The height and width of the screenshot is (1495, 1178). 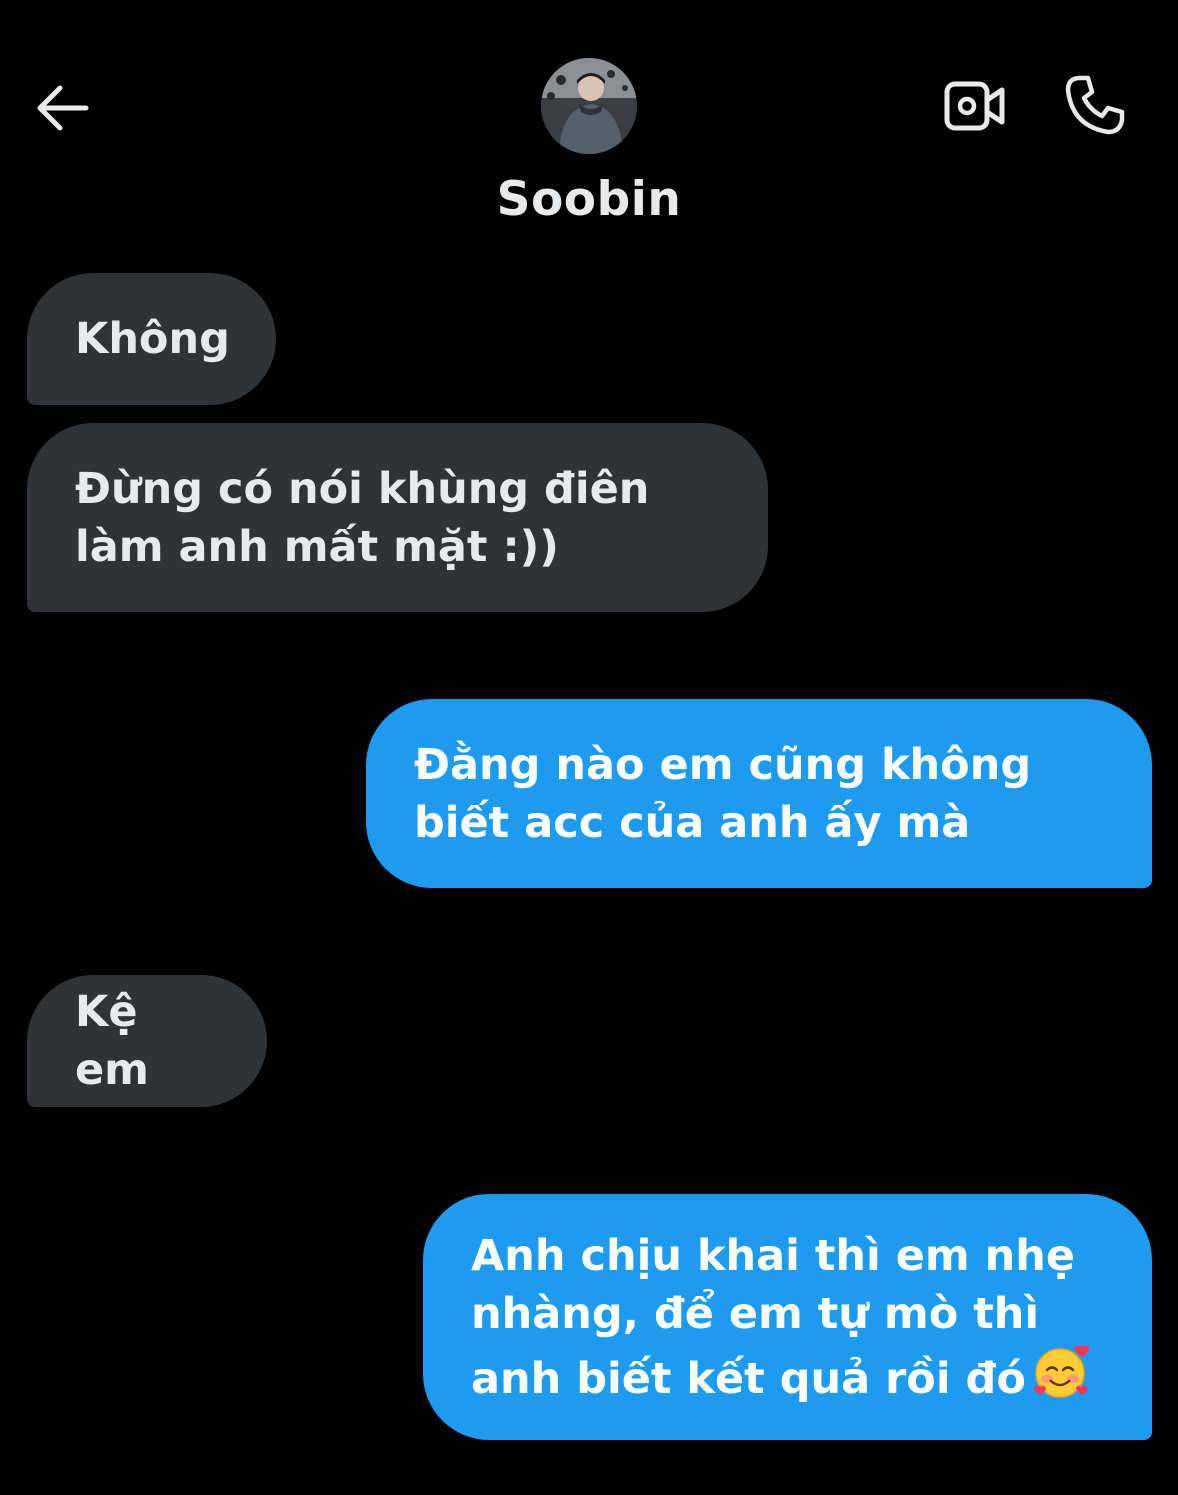 I want to click on contact-name: Soobin, so click(x=589, y=199).